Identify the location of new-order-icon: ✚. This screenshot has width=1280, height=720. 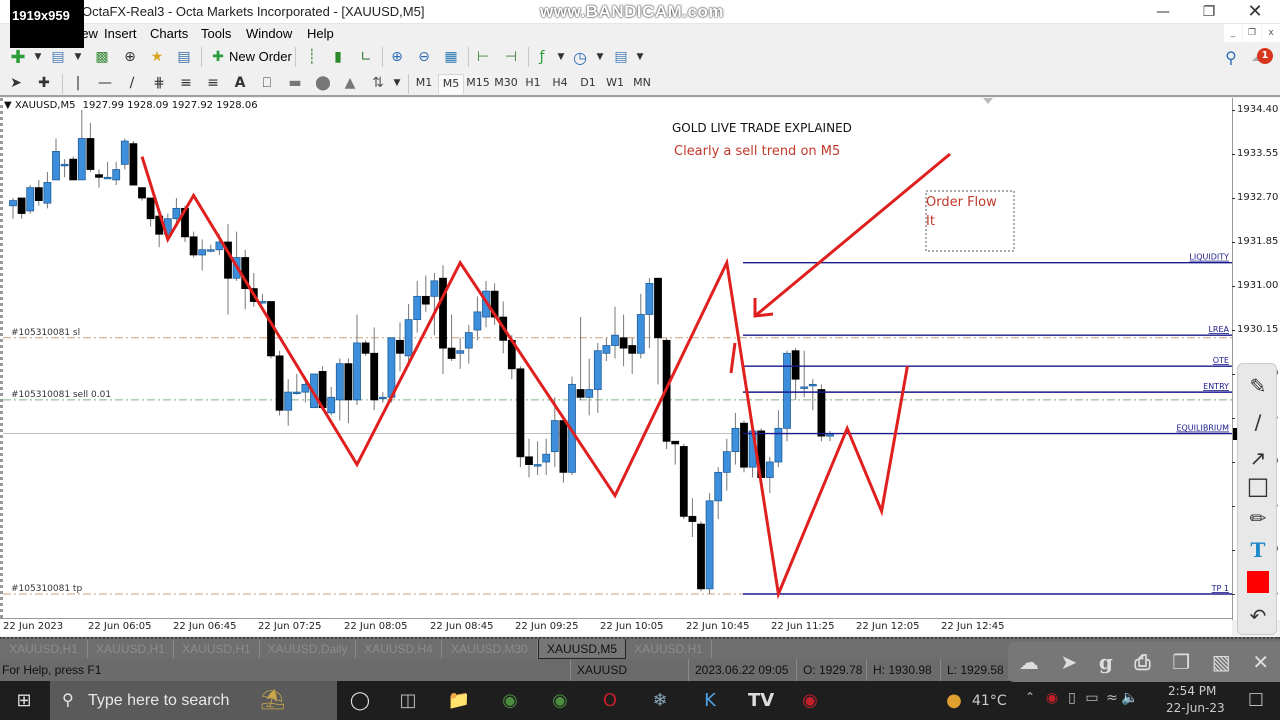
(218, 57).